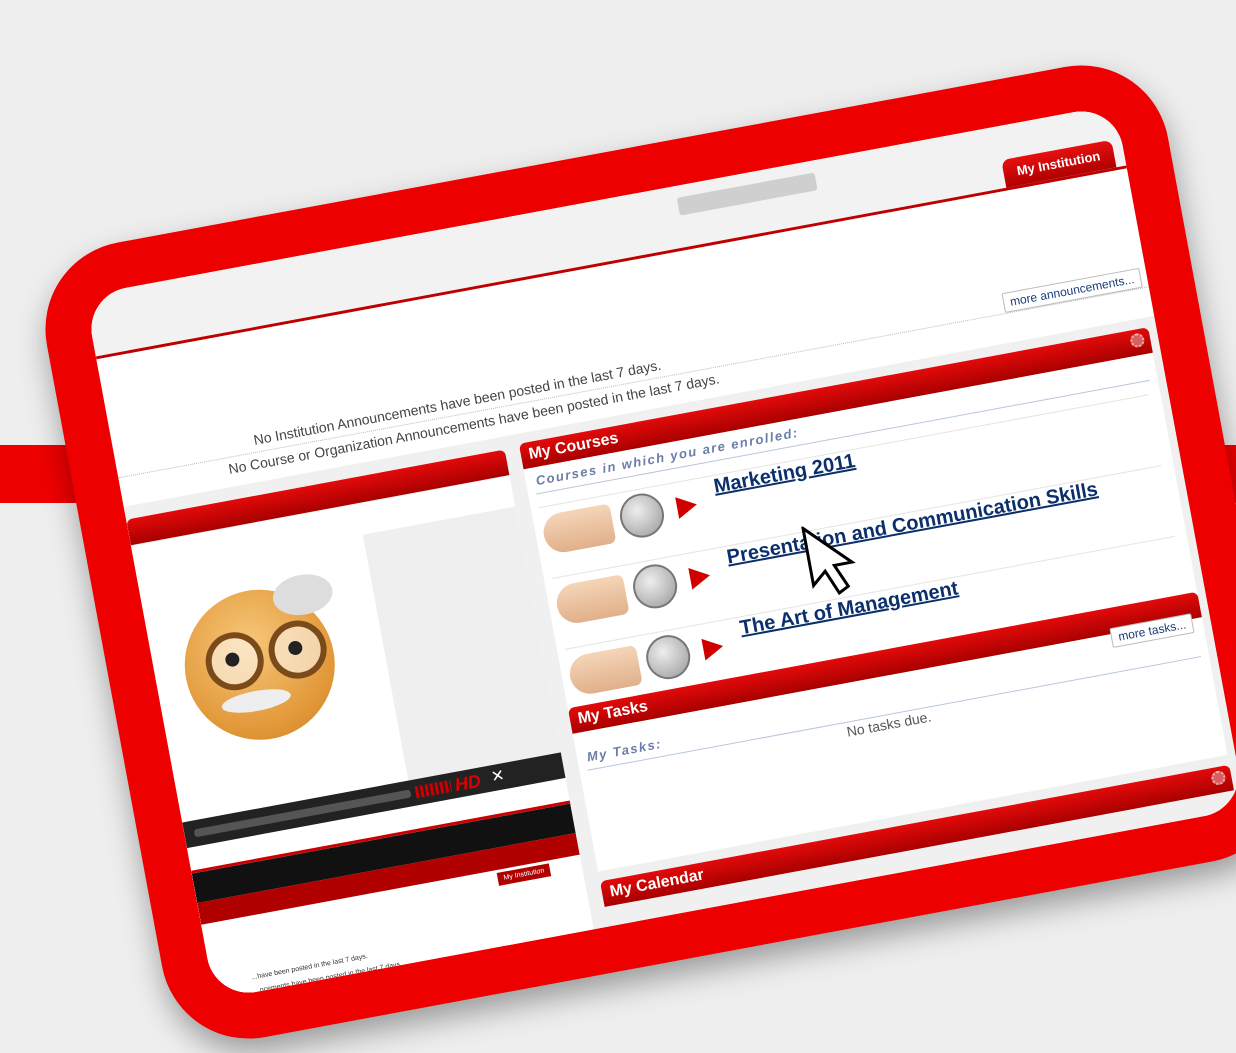  I want to click on mini-welcome-header: Welcome to Swiss eLearning, so click(308, 995).